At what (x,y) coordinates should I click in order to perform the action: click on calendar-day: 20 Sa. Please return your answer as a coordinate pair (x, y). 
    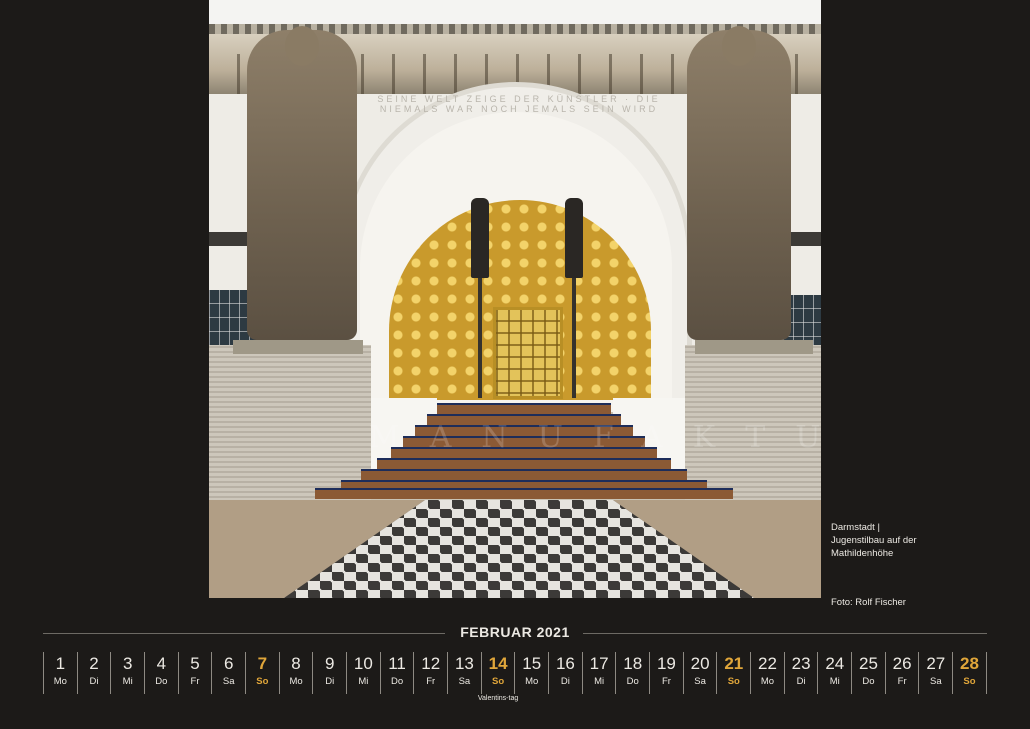
    Looking at the image, I should click on (699, 673).